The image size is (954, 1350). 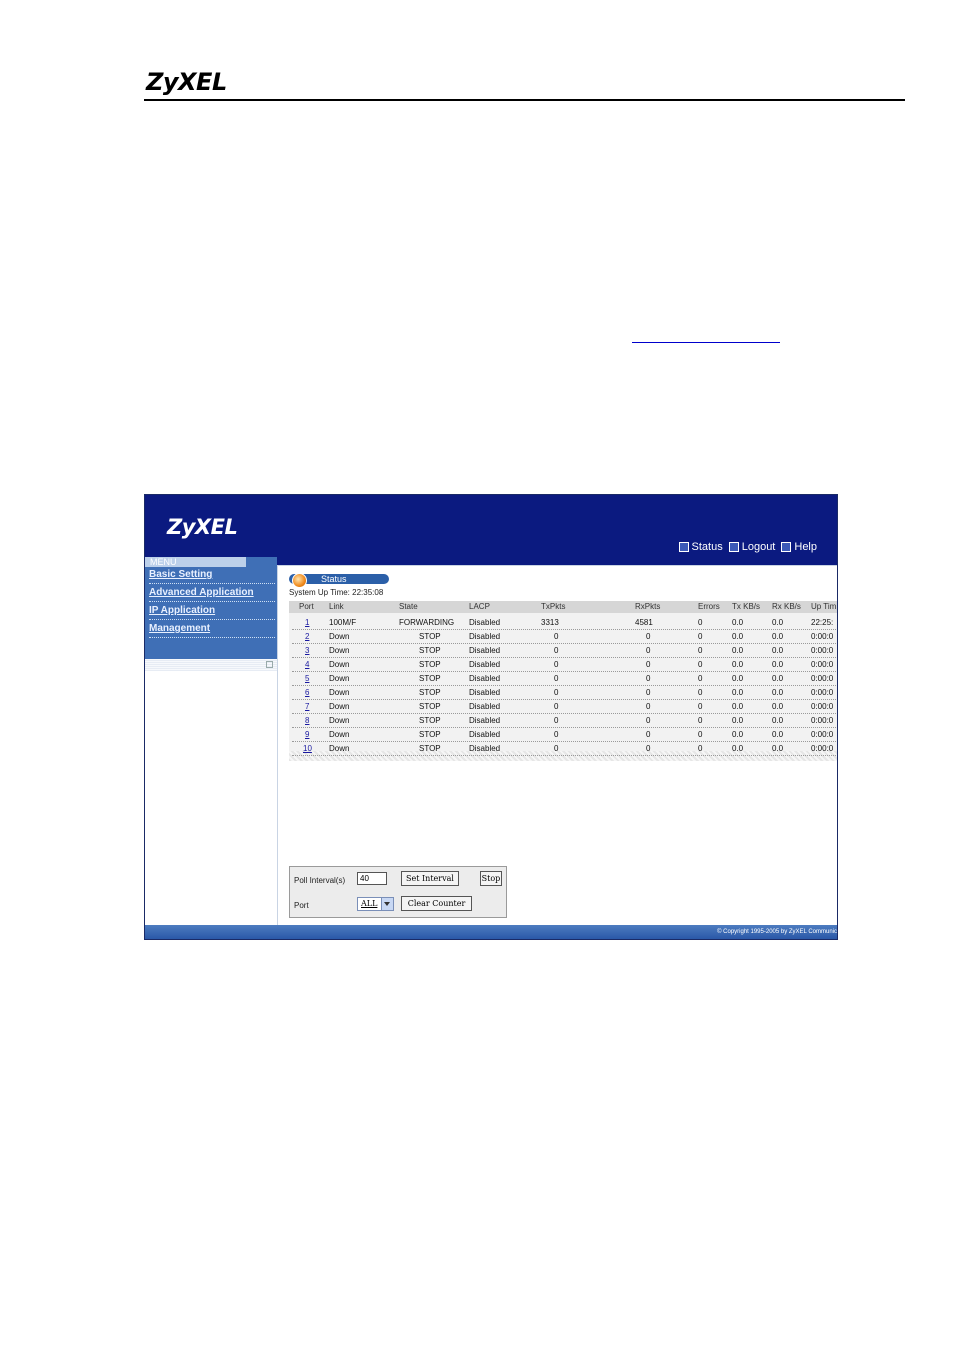 What do you see at coordinates (195, 562) in the screenshot?
I see `menu-tab: MENU` at bounding box center [195, 562].